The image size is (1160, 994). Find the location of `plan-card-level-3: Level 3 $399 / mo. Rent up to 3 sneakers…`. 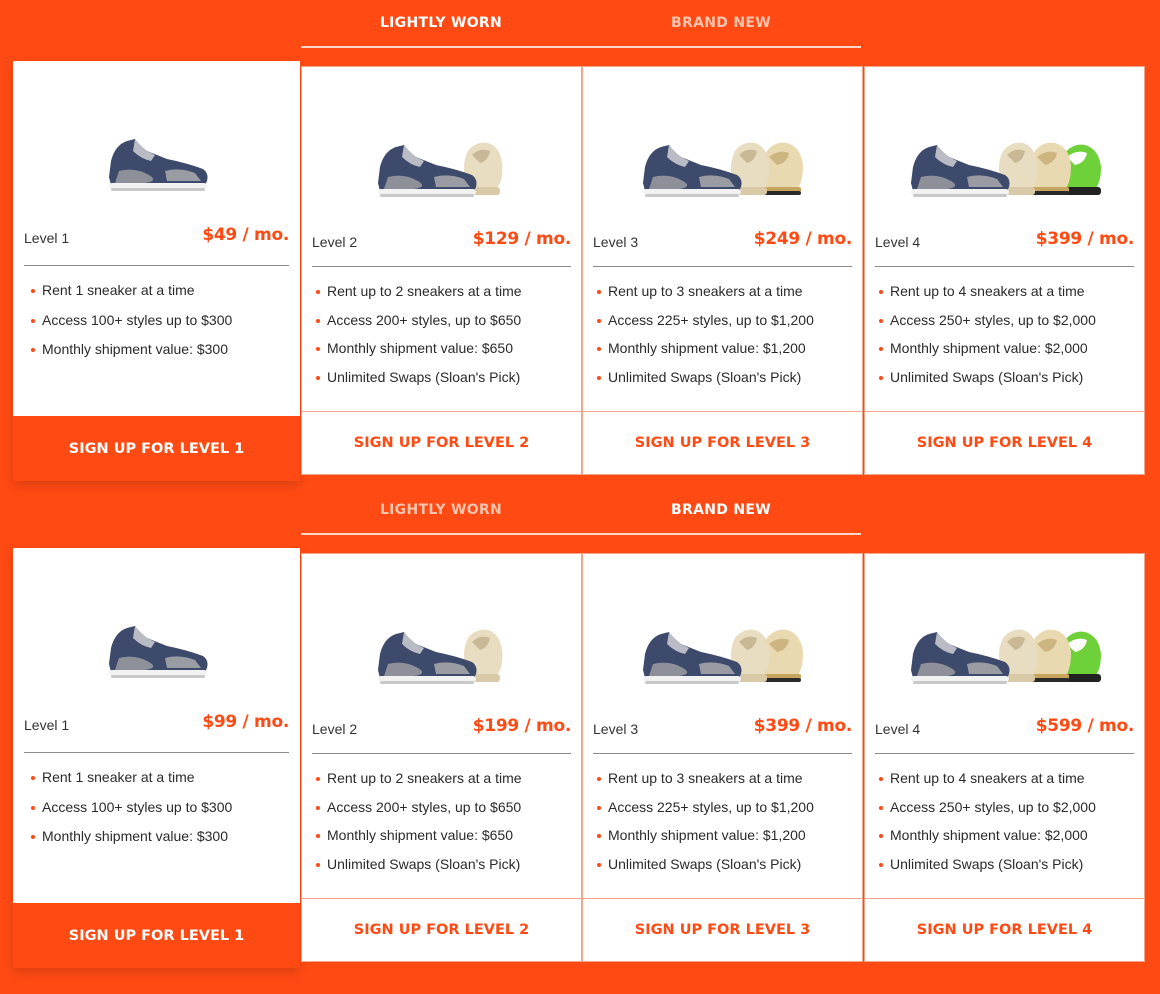

plan-card-level-3: Level 3 $399 / mo. Rent up to 3 sneakers… is located at coordinates (722, 757).